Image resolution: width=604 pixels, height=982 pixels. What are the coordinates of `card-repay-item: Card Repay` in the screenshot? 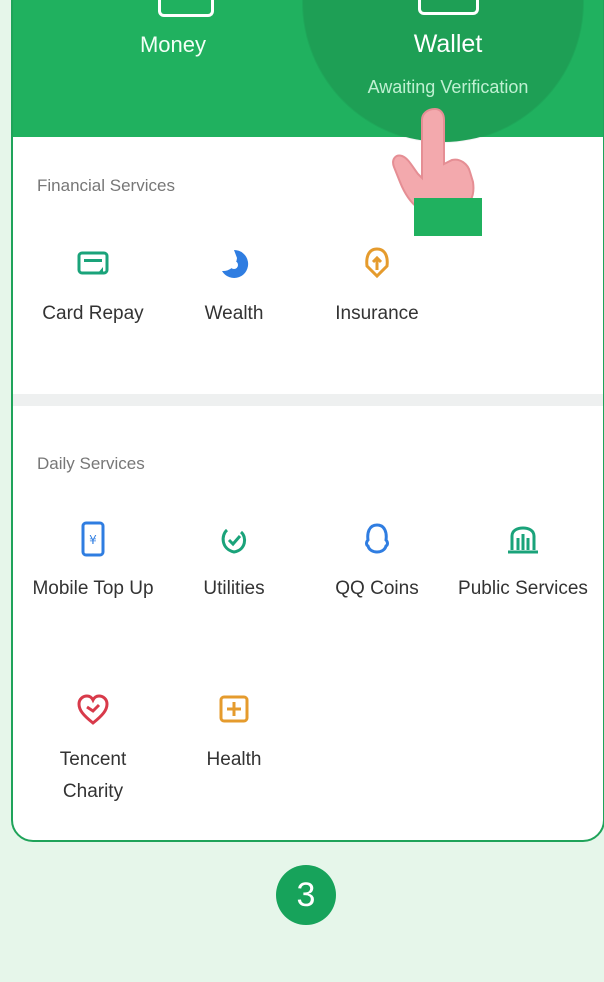 It's located at (93, 287).